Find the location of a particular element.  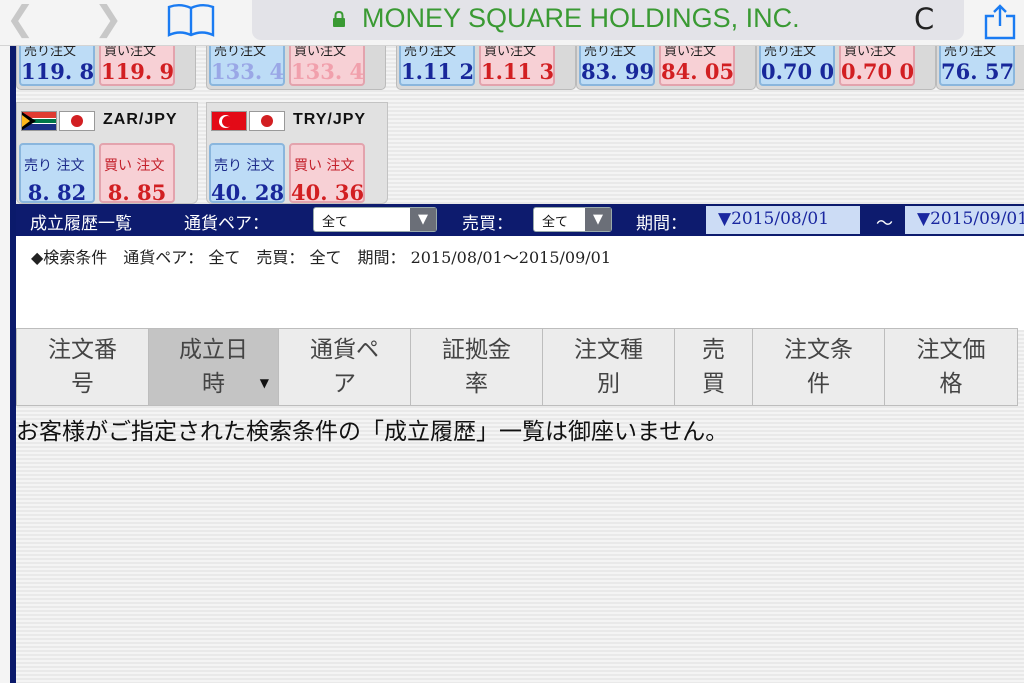

sell-order-button: 売り注文119. 88 is located at coordinates (57, 66).